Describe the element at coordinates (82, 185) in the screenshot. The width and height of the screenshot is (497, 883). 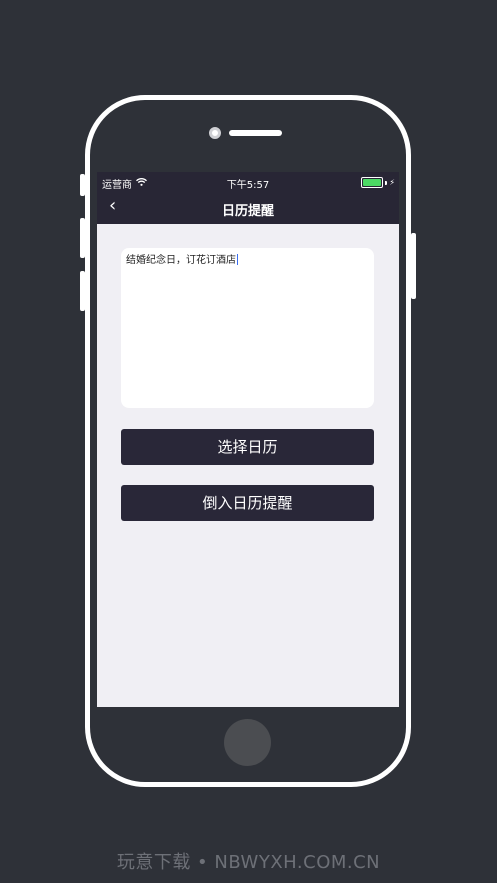
I see `mute-switch` at that location.